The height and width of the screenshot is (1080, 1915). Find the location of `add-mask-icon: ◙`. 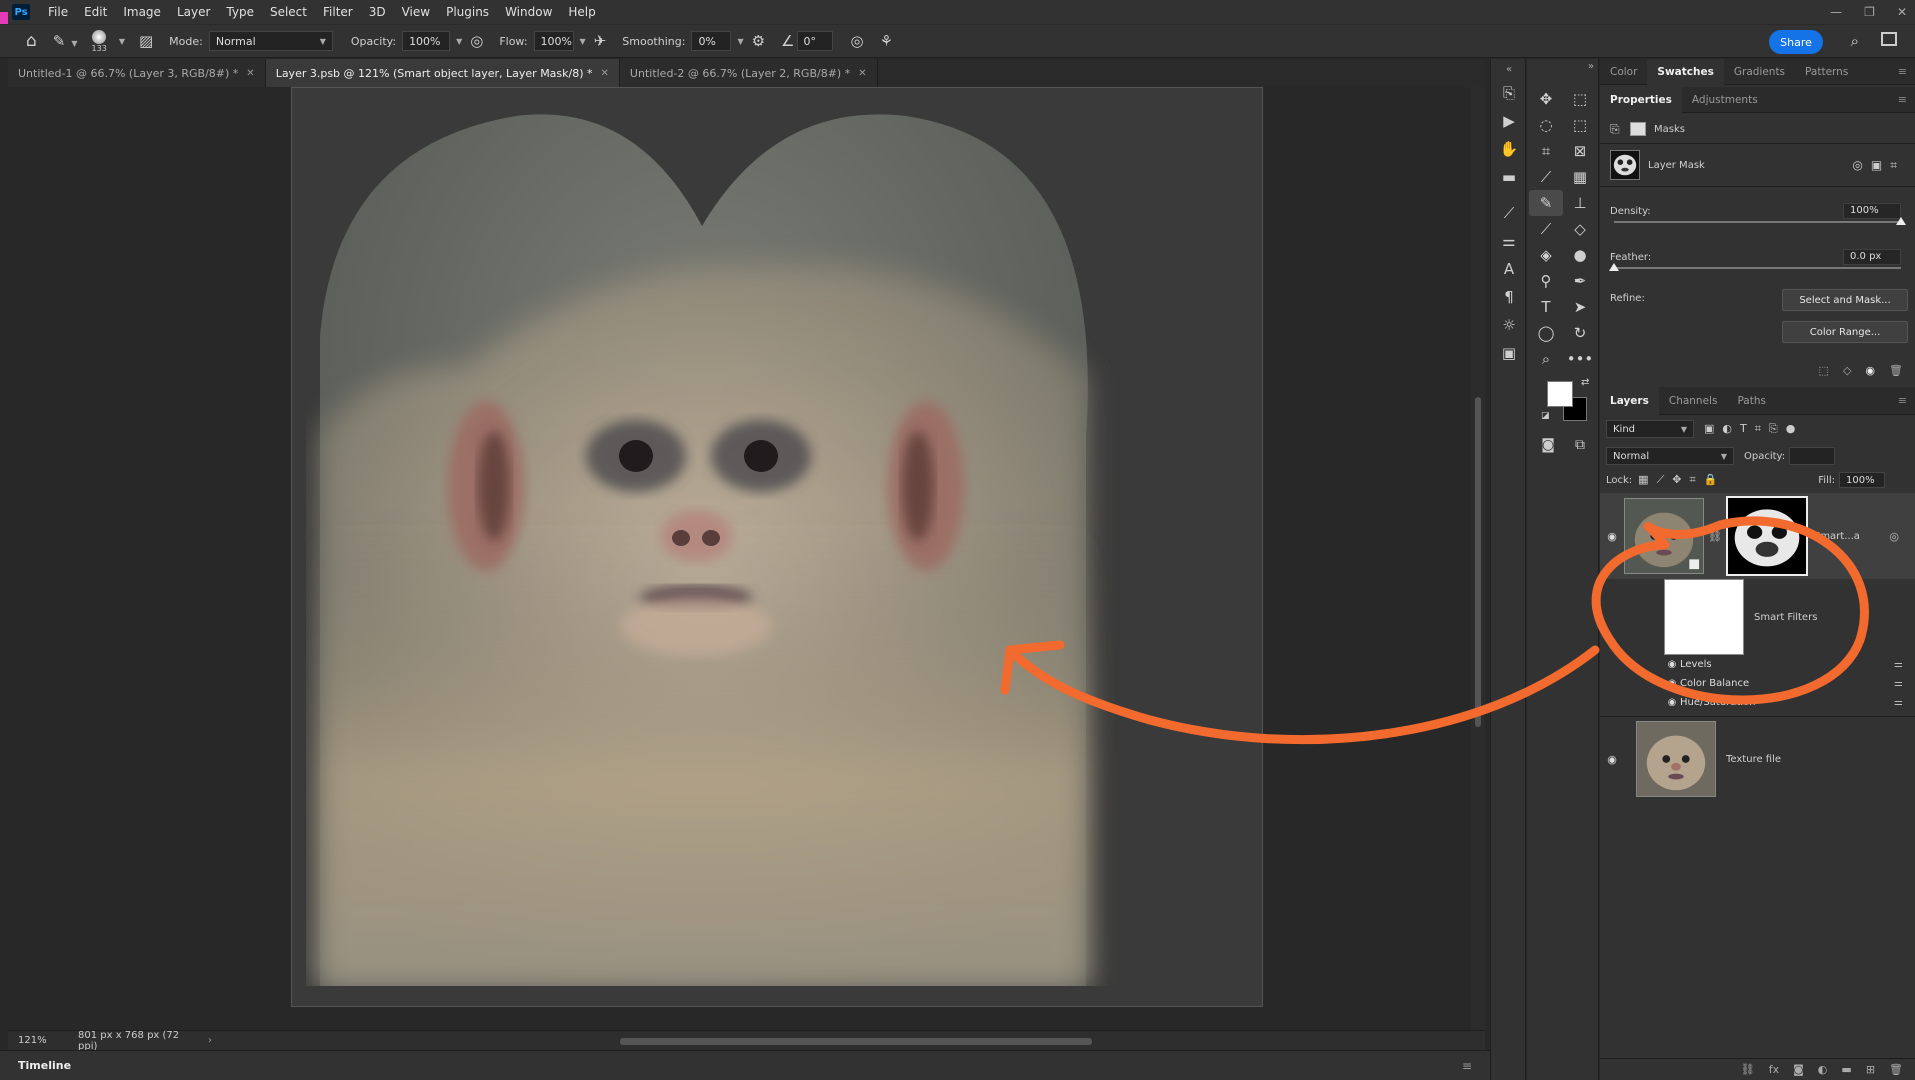

add-mask-icon: ◙ is located at coordinates (1798, 1069).